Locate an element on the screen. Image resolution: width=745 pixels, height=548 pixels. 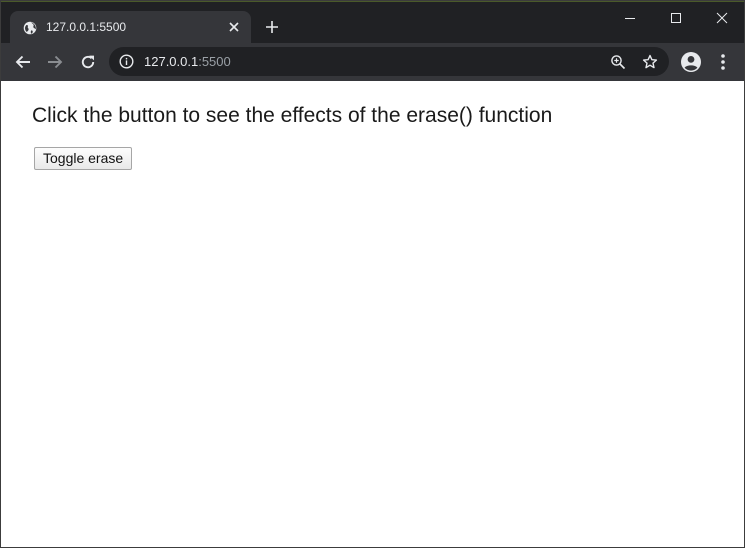
back-arrow-icon is located at coordinates (23, 62).